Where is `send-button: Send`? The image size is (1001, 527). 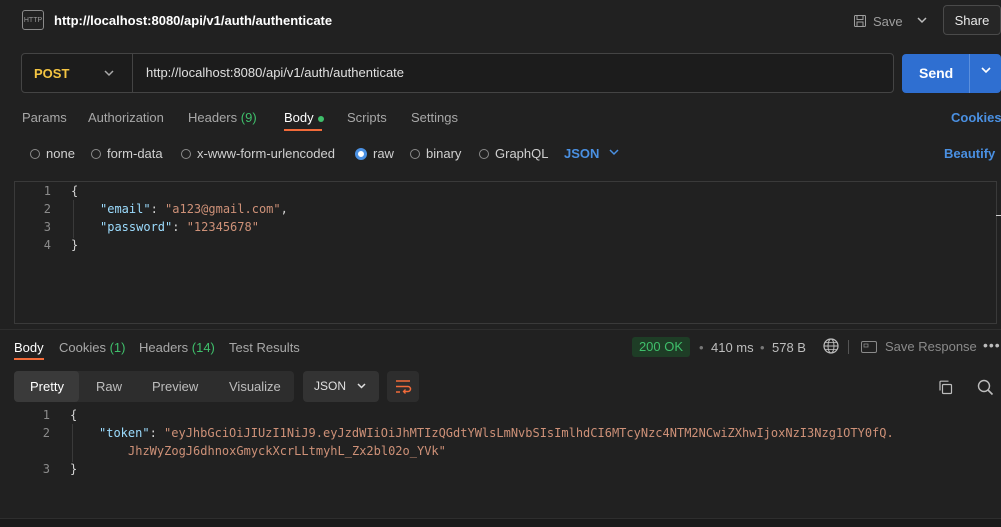 send-button: Send is located at coordinates (951, 73).